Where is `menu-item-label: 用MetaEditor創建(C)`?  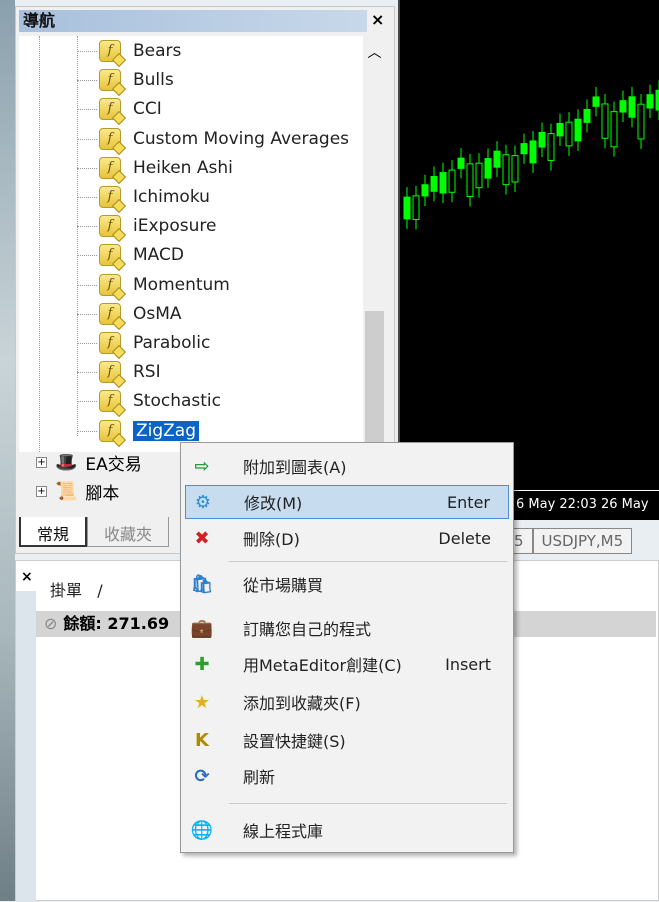
menu-item-label: 用MetaEditor創建(C) is located at coordinates (322, 665).